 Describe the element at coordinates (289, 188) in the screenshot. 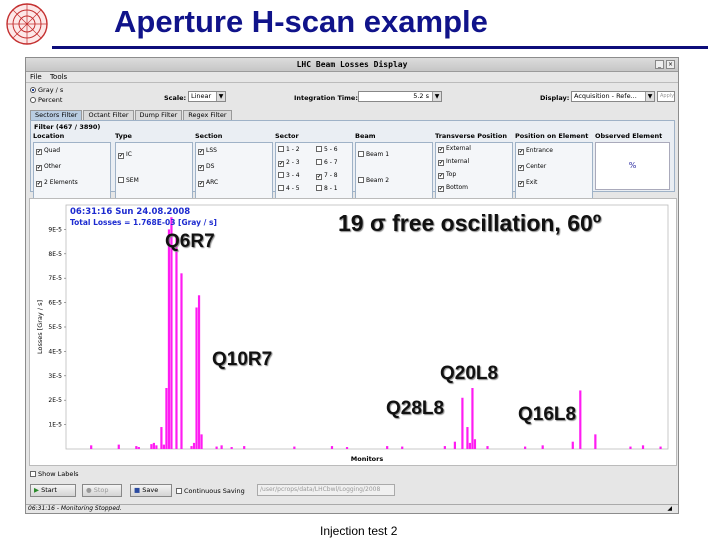

I see `checkbox-sector-4-5: 4 - 5` at that location.